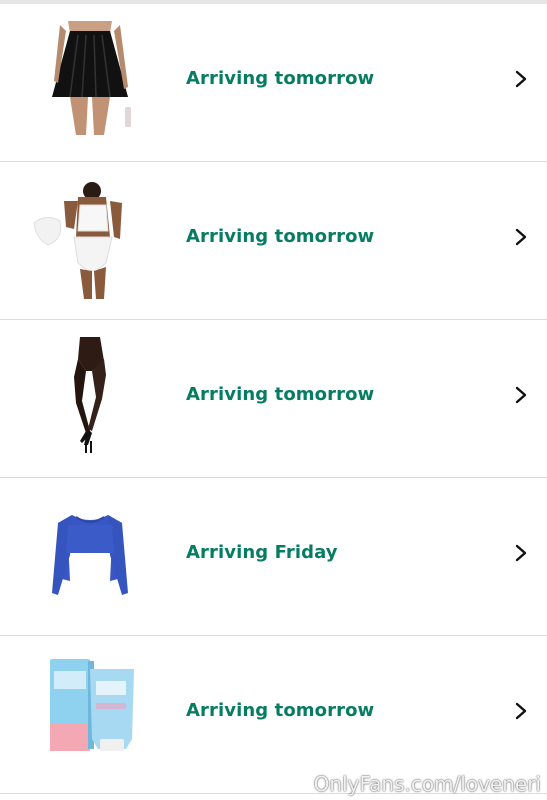 This screenshot has width=547, height=800. I want to click on lingerie-set-icon, so click(90, 239).